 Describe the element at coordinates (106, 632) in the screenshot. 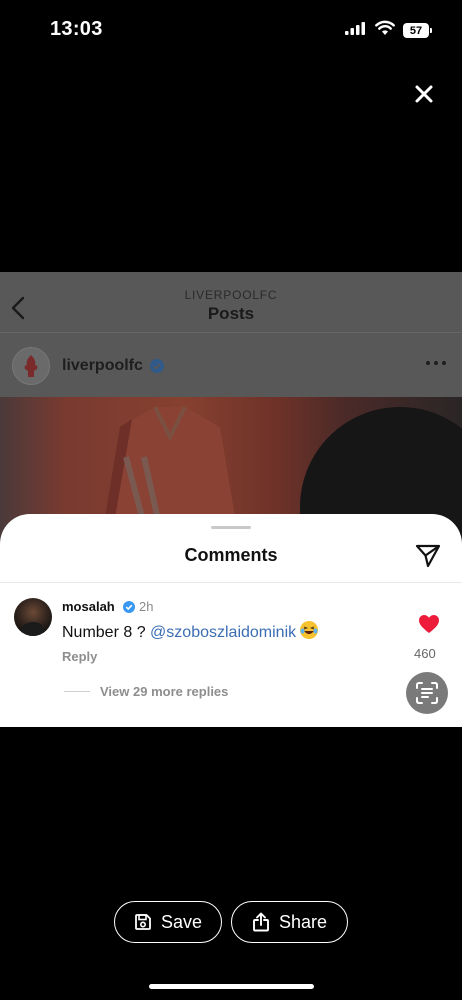

I see `comment-text-prefix: Number 8 ?` at that location.